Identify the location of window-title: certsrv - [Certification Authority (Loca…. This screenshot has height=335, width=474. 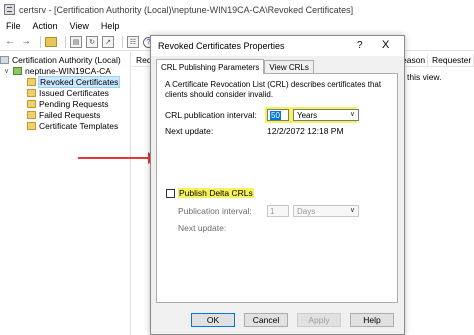
(186, 9).